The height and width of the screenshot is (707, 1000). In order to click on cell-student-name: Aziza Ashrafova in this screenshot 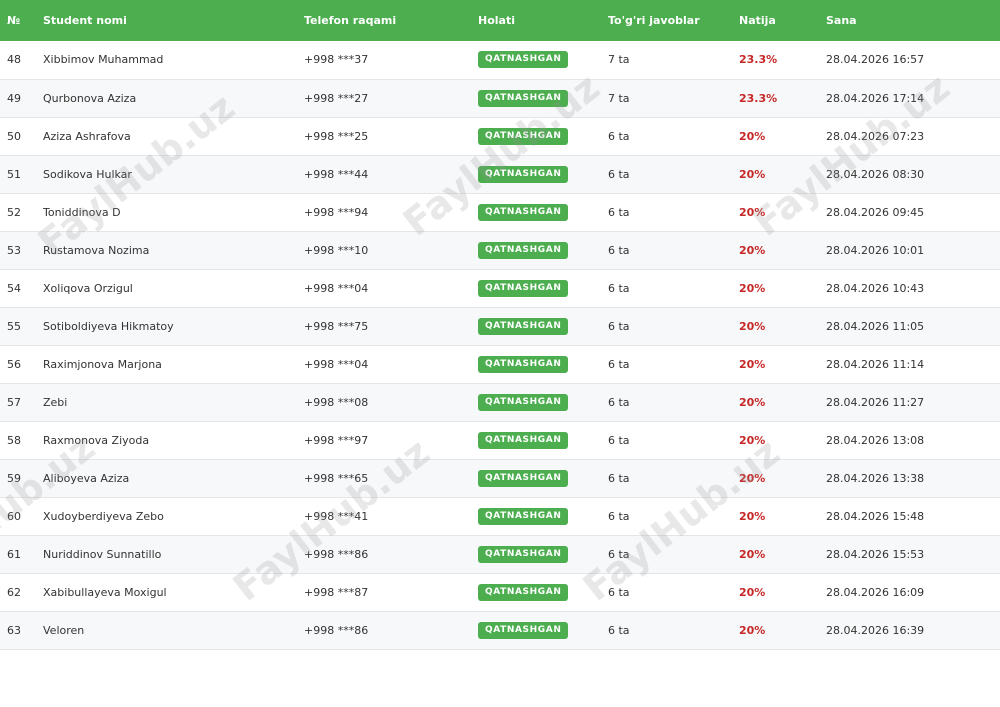, I will do `click(87, 136)`.